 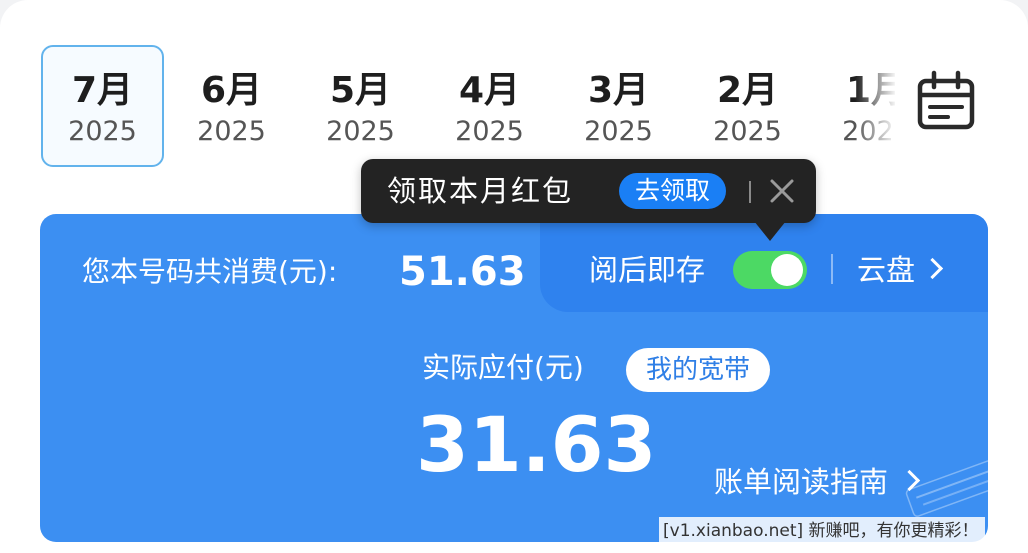 I want to click on tooltip-arrow, so click(x=770, y=231).